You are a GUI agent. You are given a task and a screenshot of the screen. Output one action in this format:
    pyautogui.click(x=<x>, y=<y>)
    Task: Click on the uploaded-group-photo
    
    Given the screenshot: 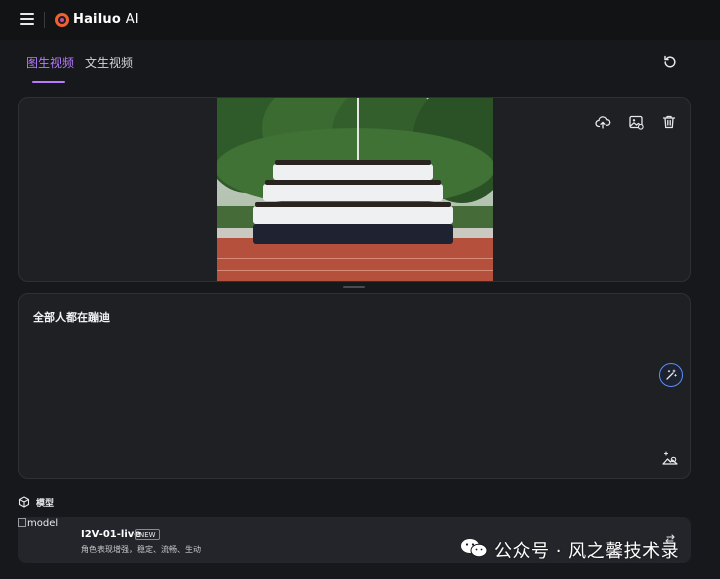 What is the action you would take?
    pyautogui.click(x=355, y=189)
    